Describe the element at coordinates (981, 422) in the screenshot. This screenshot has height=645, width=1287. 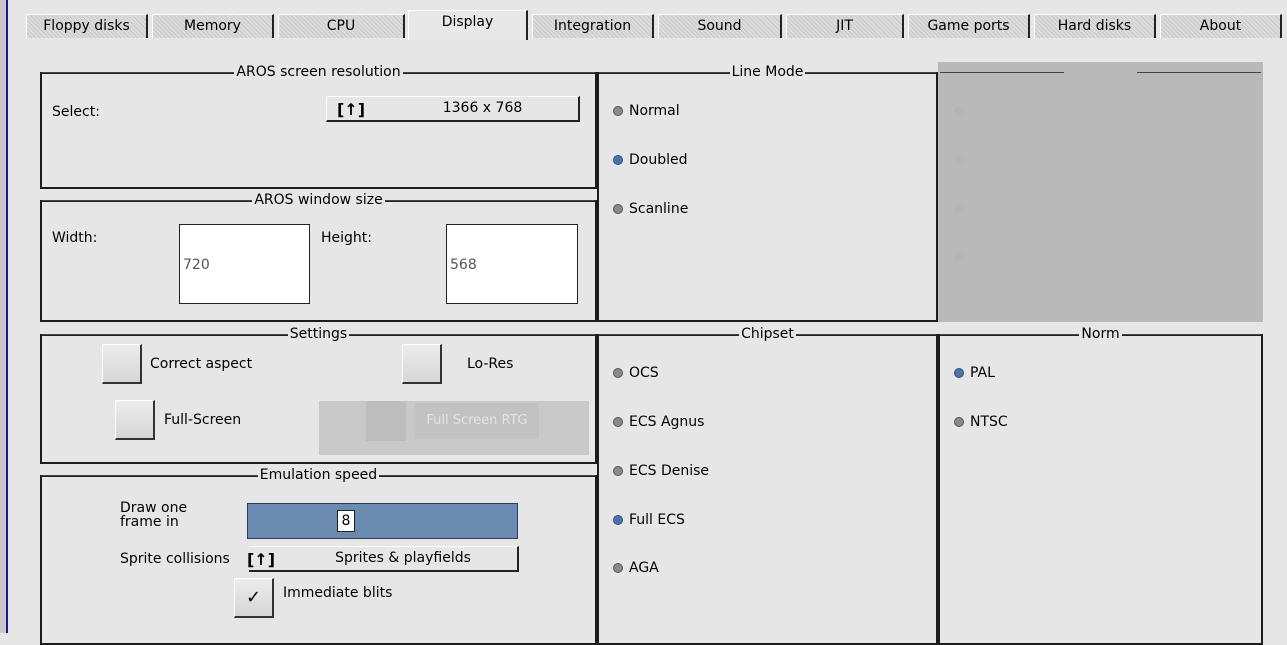
I see `radio-ntsc: NTSC` at that location.